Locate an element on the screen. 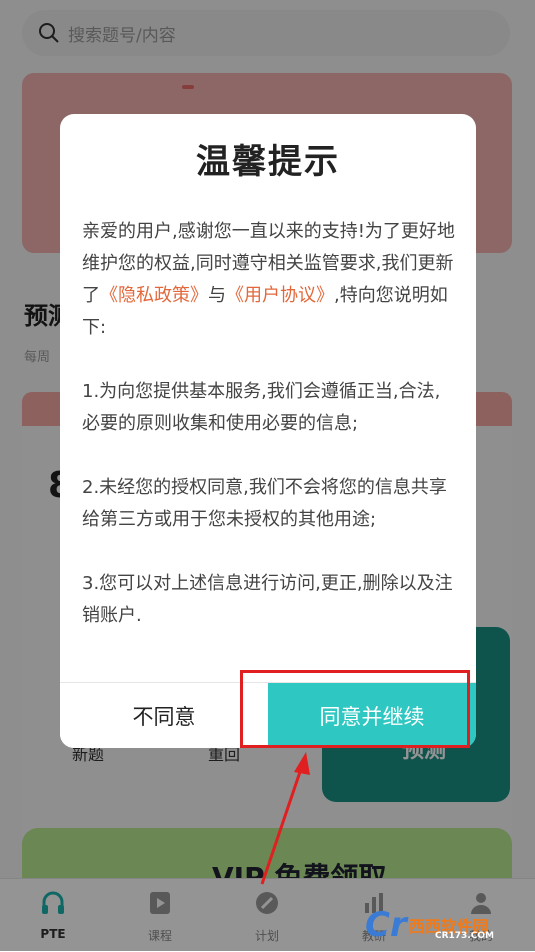  dialog-paragraph-4: 3.您可以对上述信息进行访问,更正,删除以及注销账户. is located at coordinates (267, 599).